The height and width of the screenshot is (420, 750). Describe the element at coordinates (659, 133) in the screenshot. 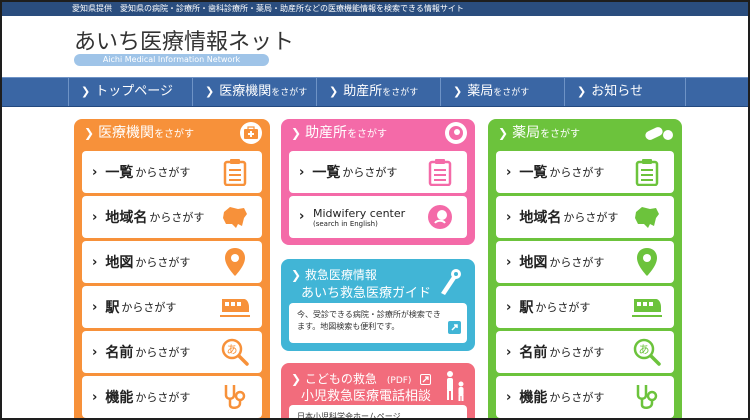

I see `pills-icon` at that location.